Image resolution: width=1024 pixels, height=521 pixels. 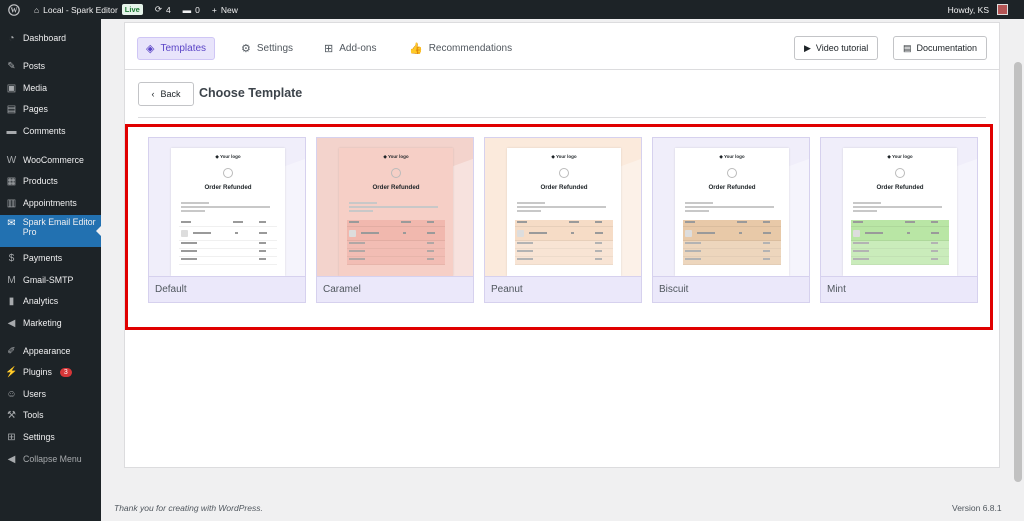 What do you see at coordinates (40, 181) in the screenshot?
I see `sidebar-item-label: Products` at bounding box center [40, 181].